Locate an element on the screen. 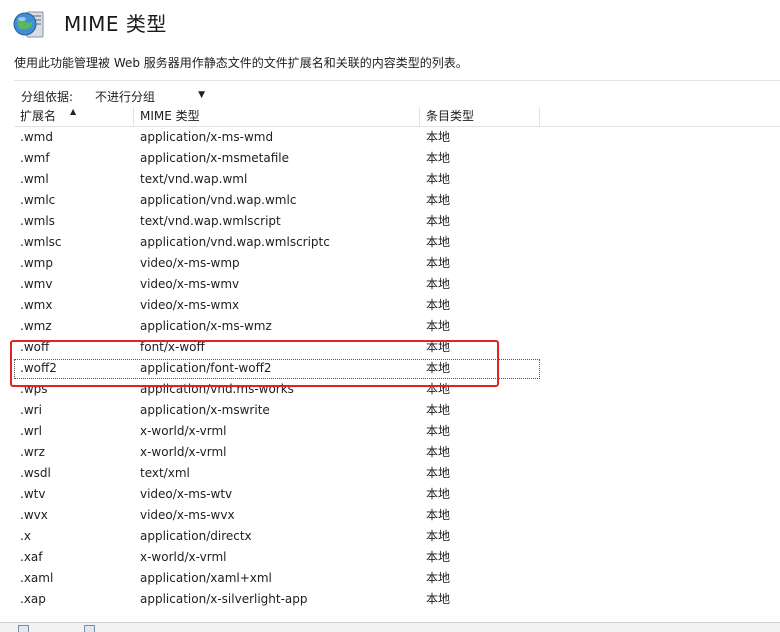 Image resolution: width=780 pixels, height=632 pixels. cell-extension: .x is located at coordinates (25, 536).